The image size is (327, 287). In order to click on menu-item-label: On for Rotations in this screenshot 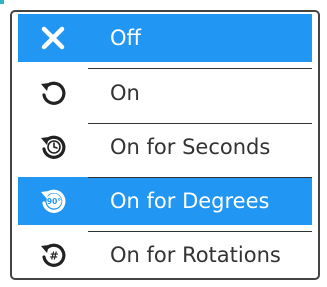, I will do `click(195, 255)`.